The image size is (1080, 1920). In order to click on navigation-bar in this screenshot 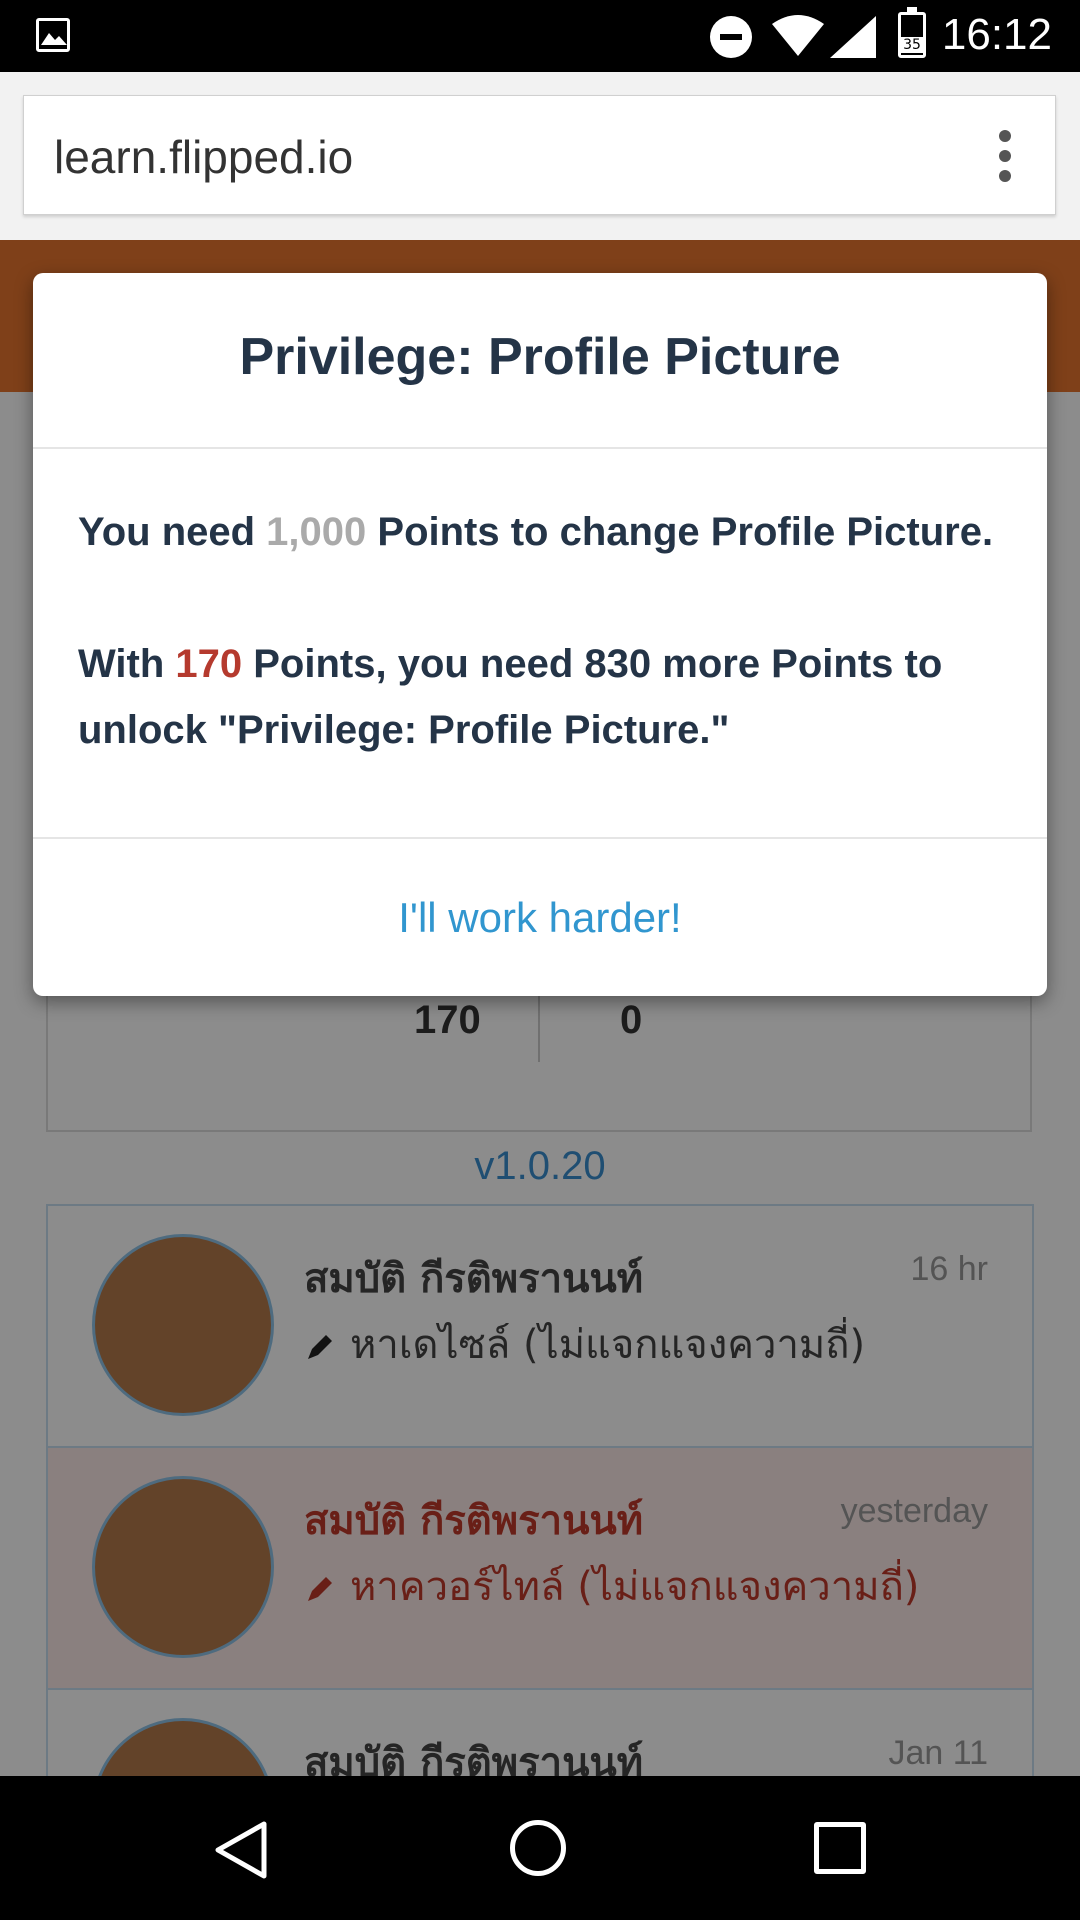, I will do `click(540, 1848)`.